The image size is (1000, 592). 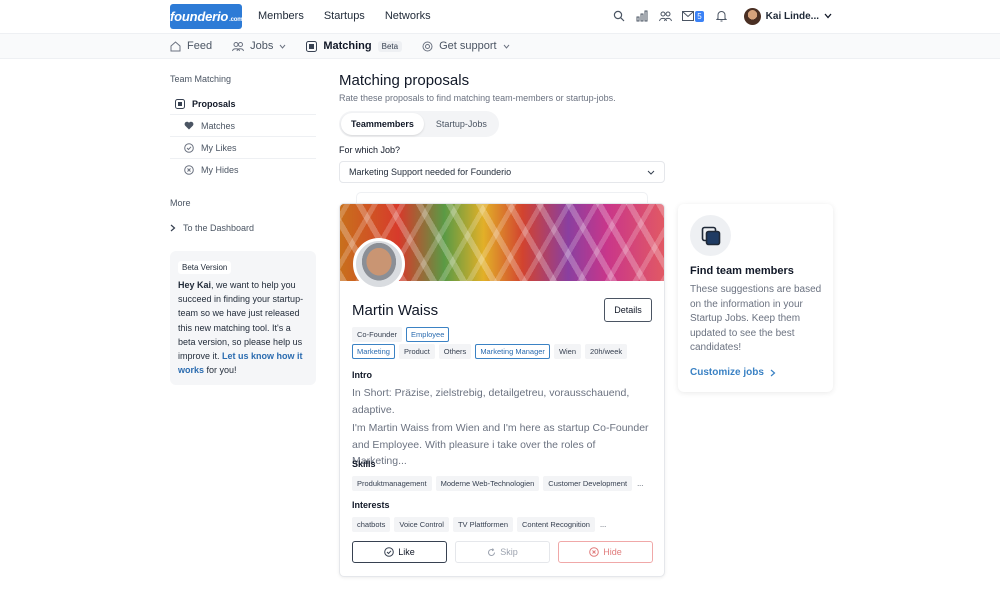 I want to click on home-icon, so click(x=175, y=45).